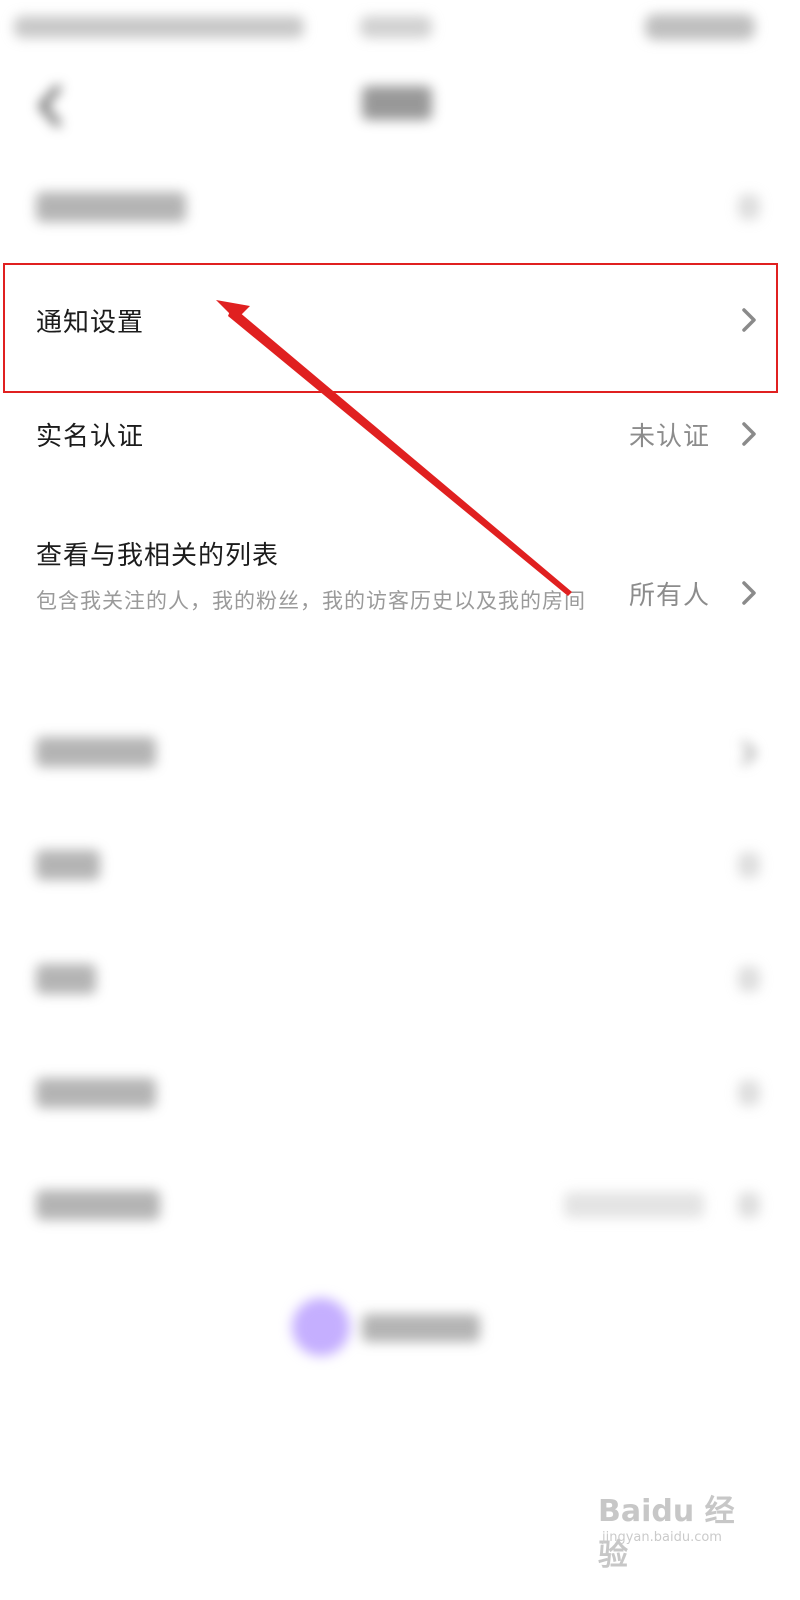  What do you see at coordinates (634, 1205) in the screenshot?
I see `row-value-blurred` at bounding box center [634, 1205].